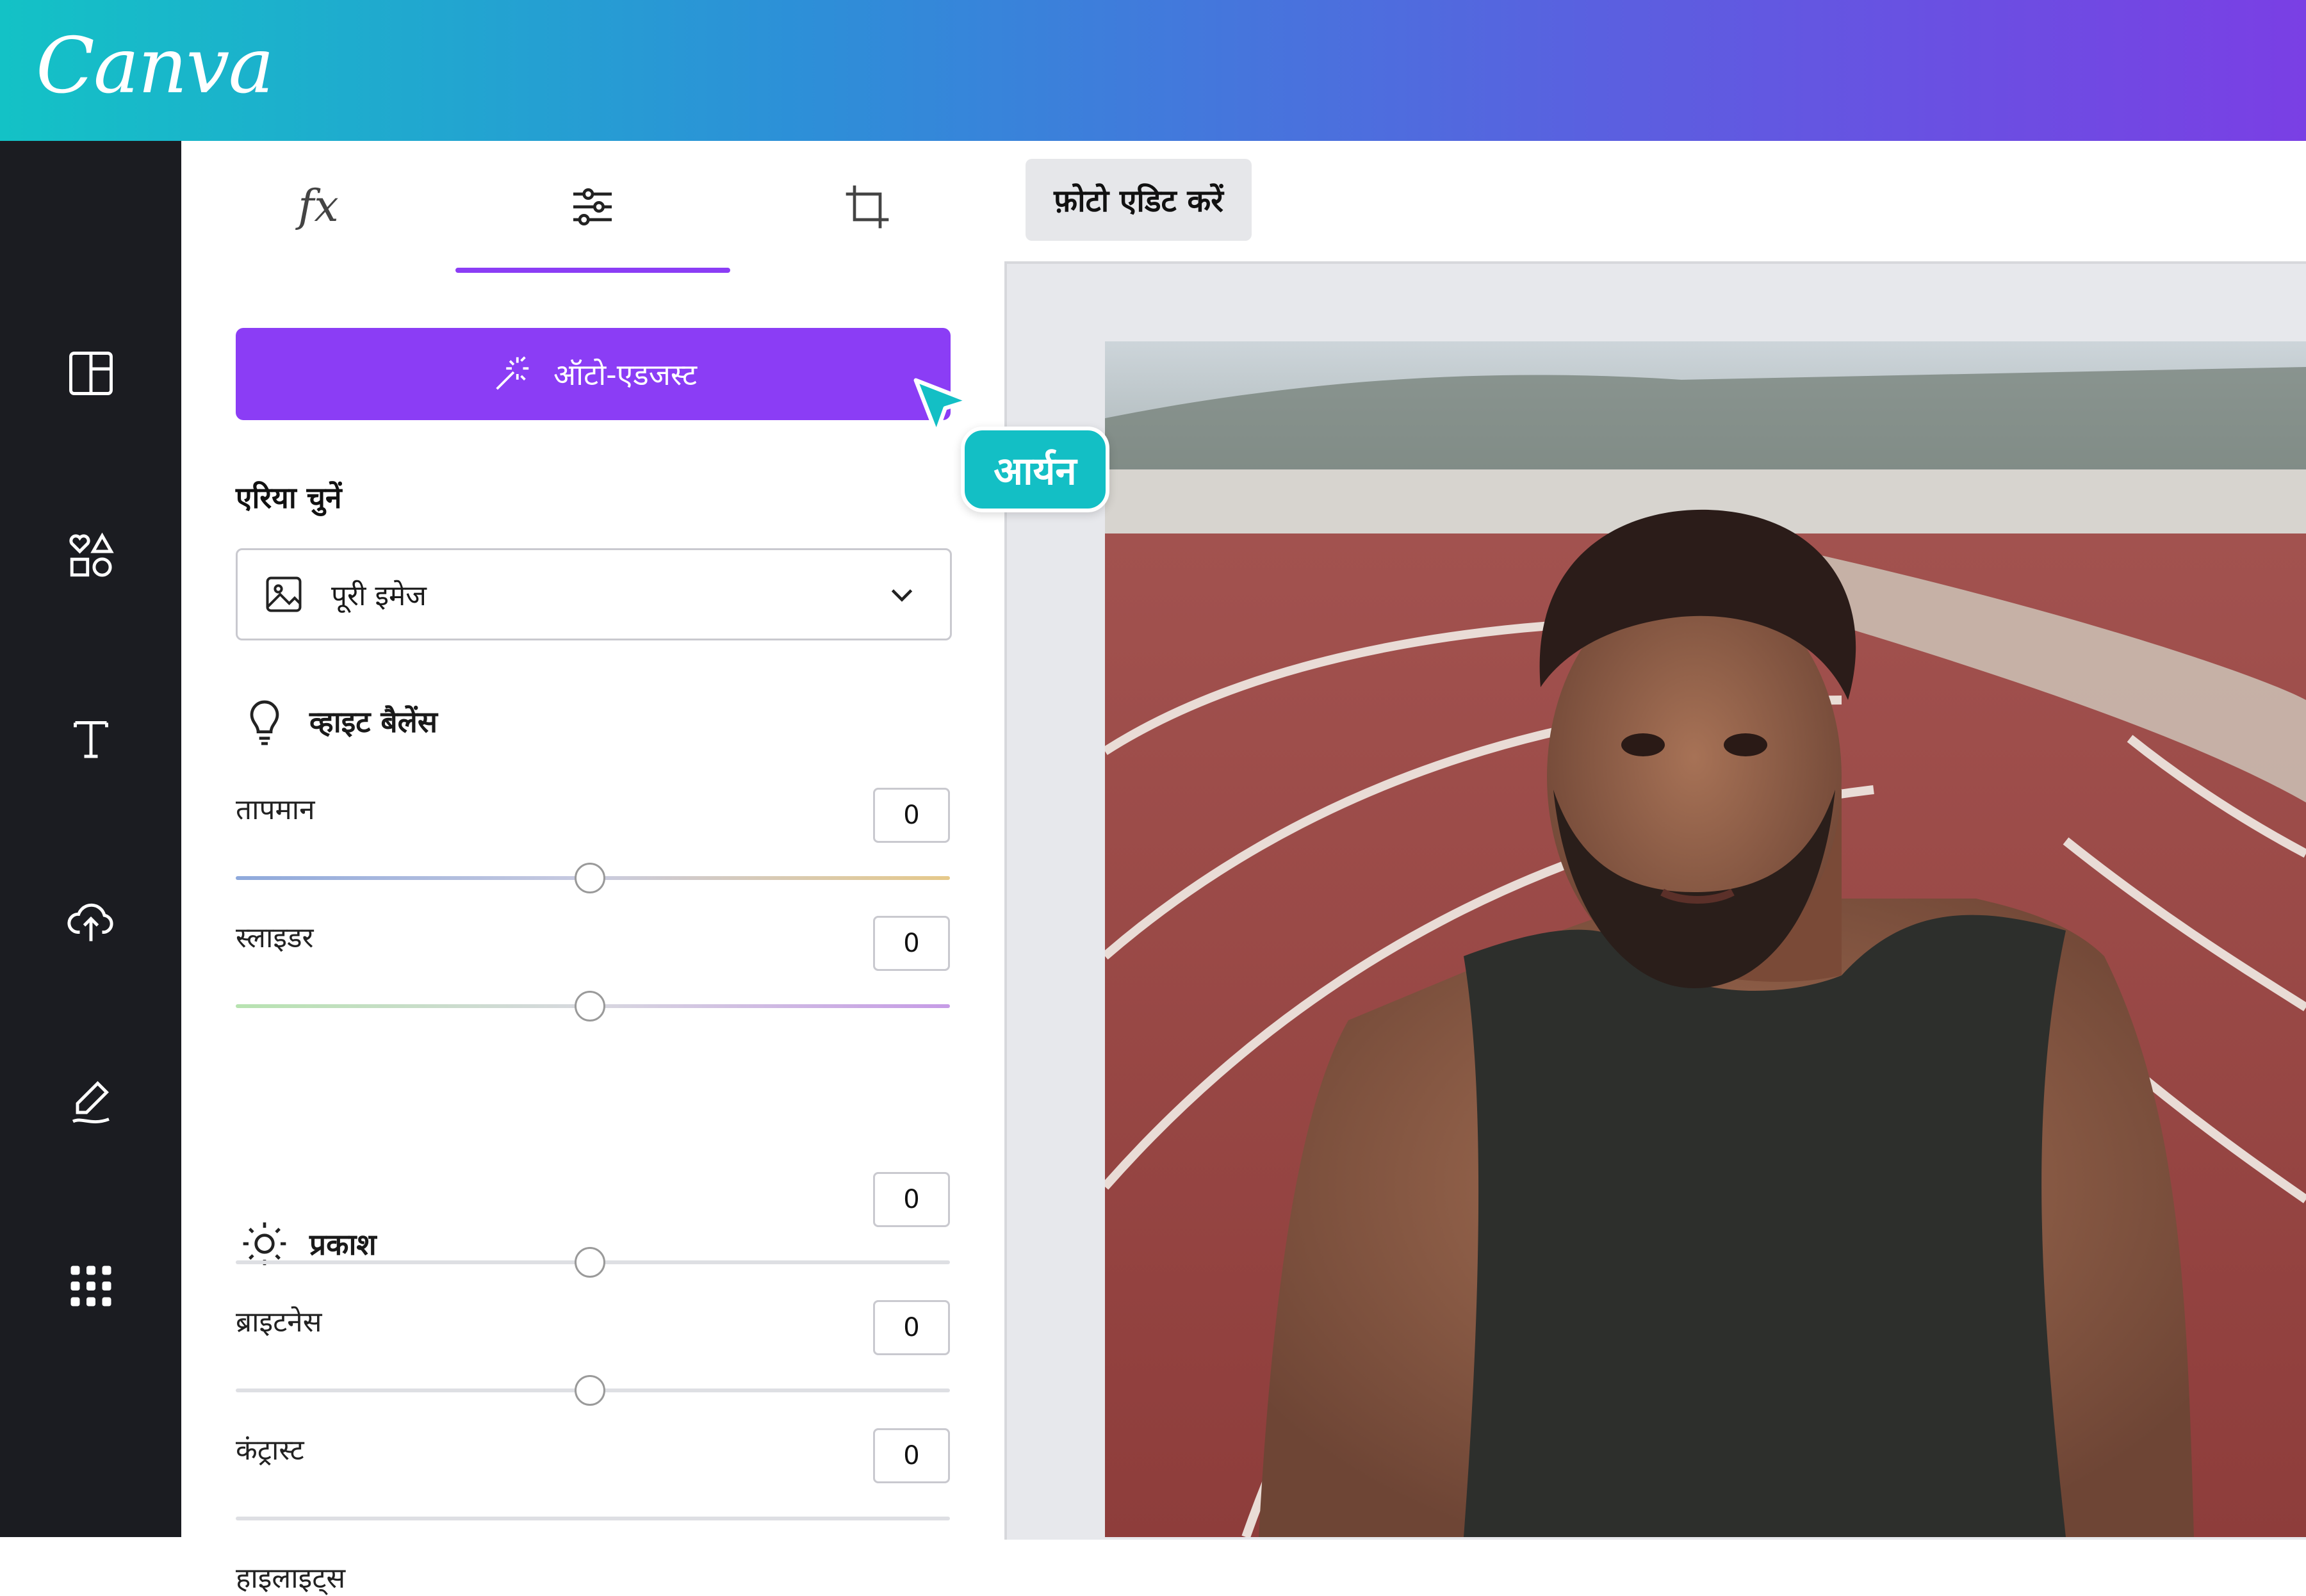 This screenshot has height=1596, width=2306. What do you see at coordinates (911, 815) in the screenshot?
I see `temperature-input: 0` at bounding box center [911, 815].